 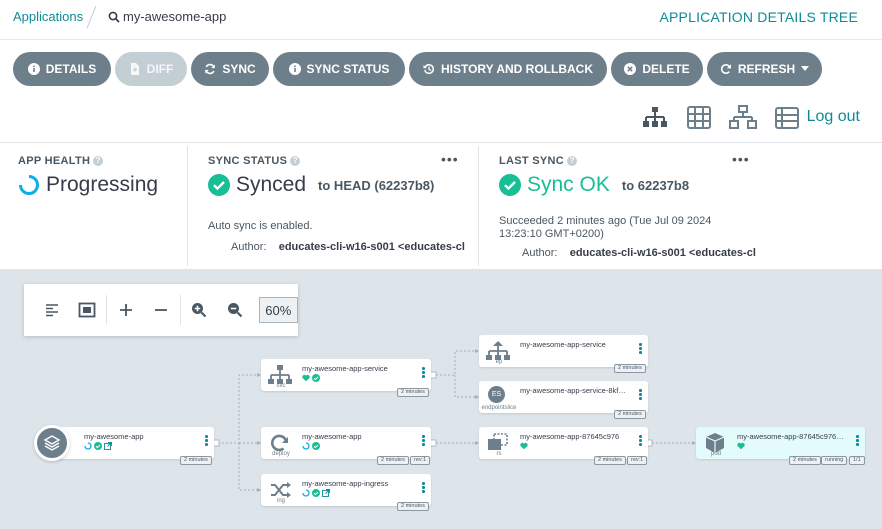 I want to click on panel-divider, so click(x=478, y=206).